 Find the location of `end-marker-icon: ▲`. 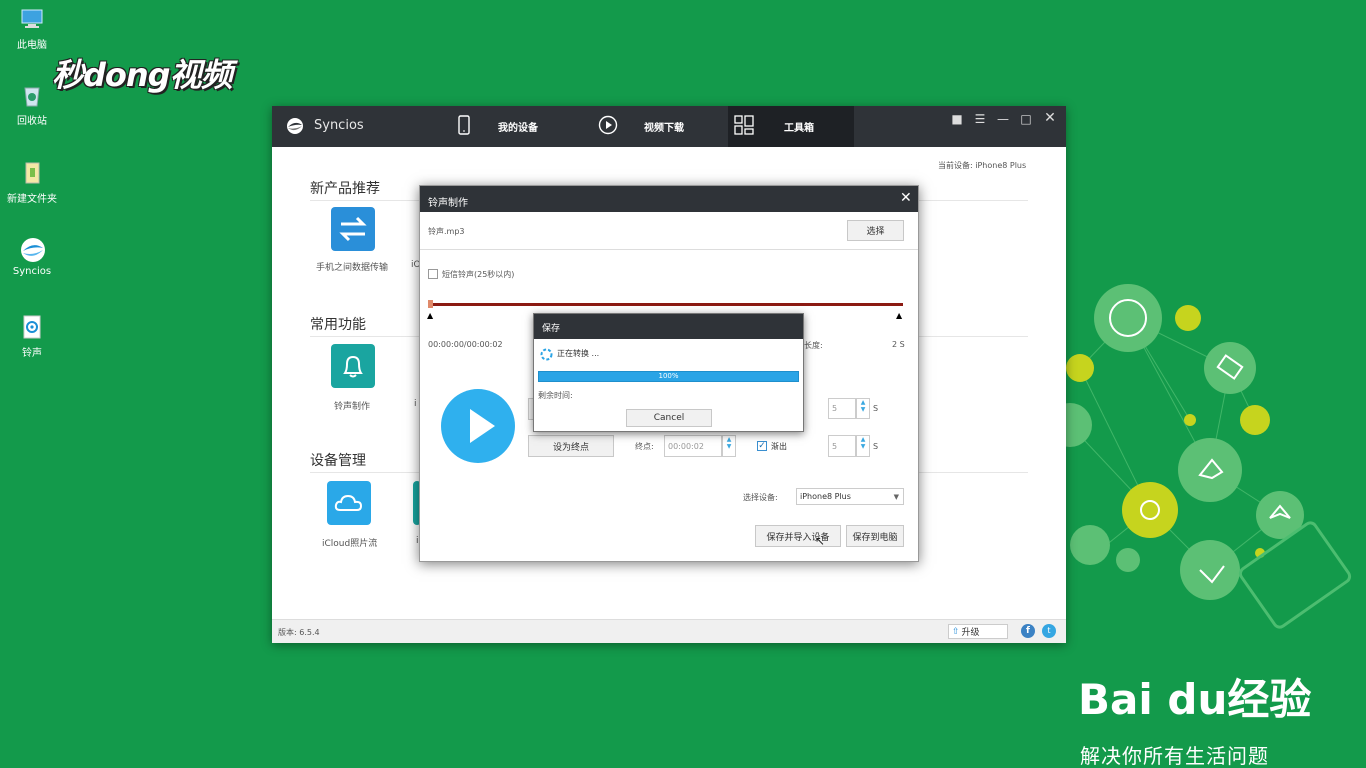

end-marker-icon: ▲ is located at coordinates (899, 315).